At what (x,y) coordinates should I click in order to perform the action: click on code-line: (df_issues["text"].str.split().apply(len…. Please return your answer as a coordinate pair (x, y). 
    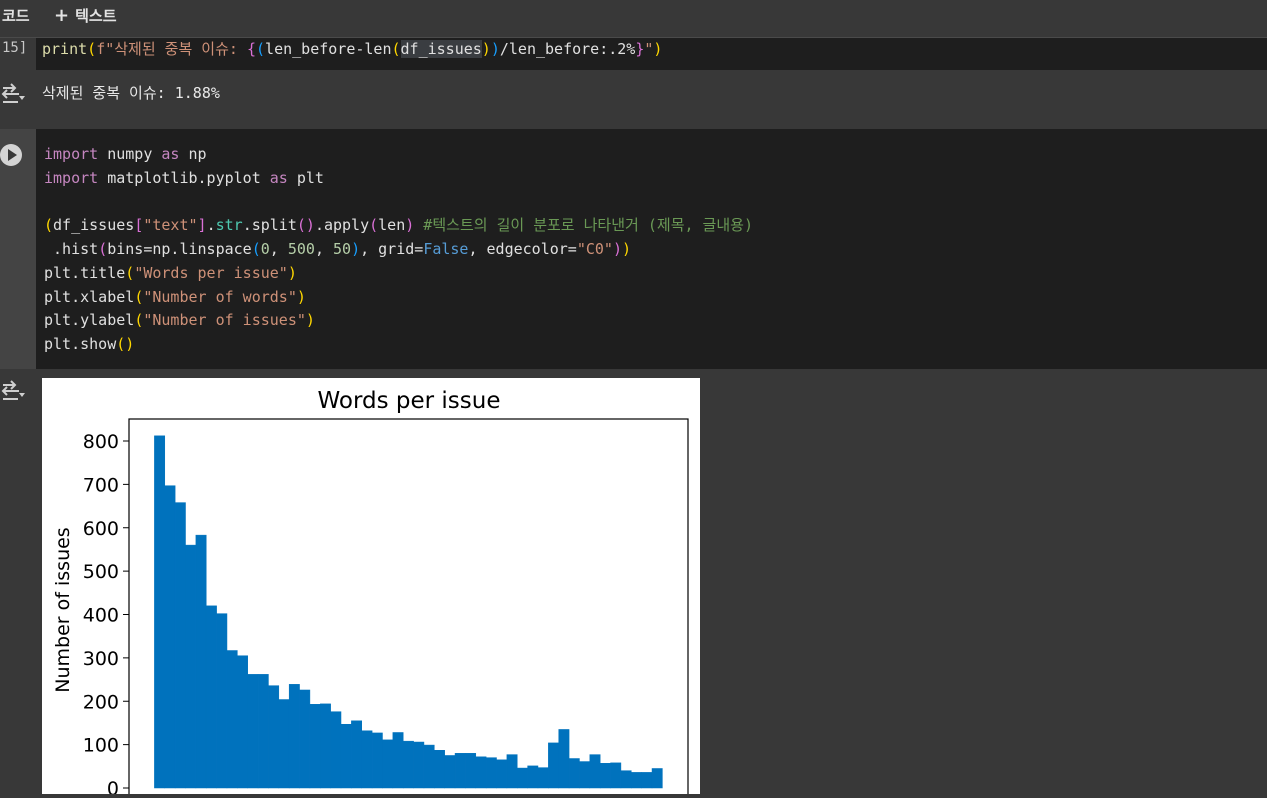
    Looking at the image, I should click on (398, 225).